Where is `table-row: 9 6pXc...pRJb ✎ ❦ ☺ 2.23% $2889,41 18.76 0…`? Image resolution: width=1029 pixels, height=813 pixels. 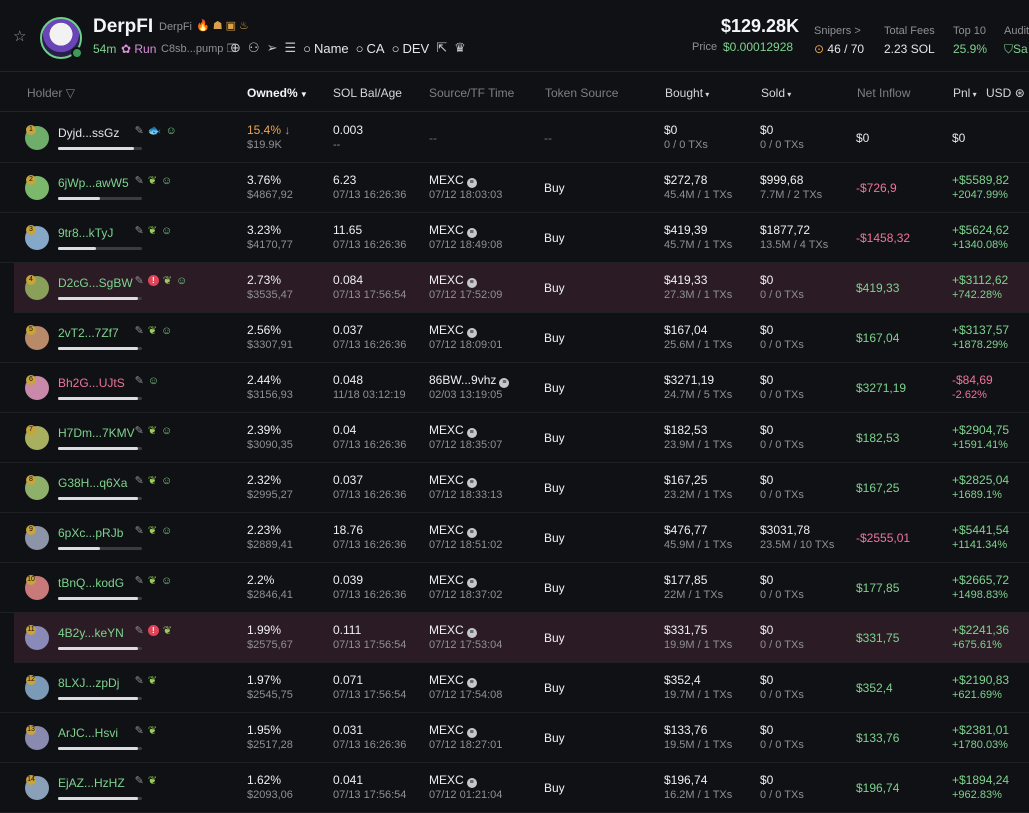 table-row: 9 6pXc...pRJb ✎ ❦ ☺ 2.23% $2889,41 18.76 0… is located at coordinates (514, 538).